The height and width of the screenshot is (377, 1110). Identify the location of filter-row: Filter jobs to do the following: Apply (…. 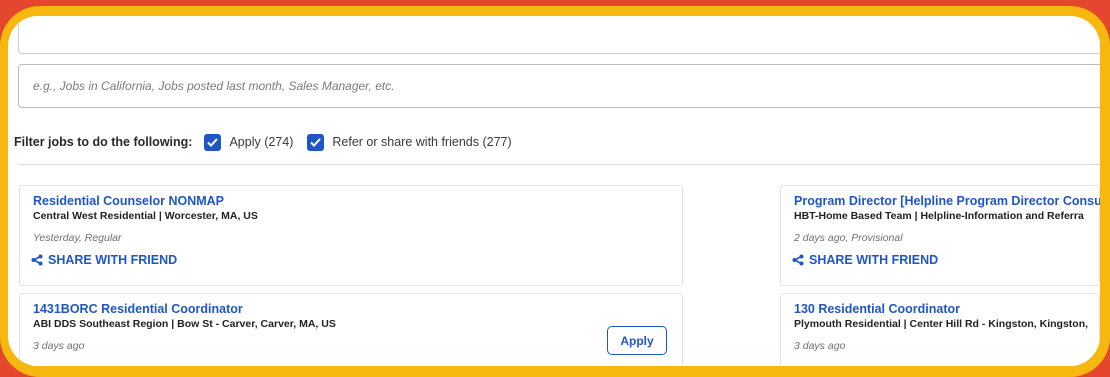
(270, 142).